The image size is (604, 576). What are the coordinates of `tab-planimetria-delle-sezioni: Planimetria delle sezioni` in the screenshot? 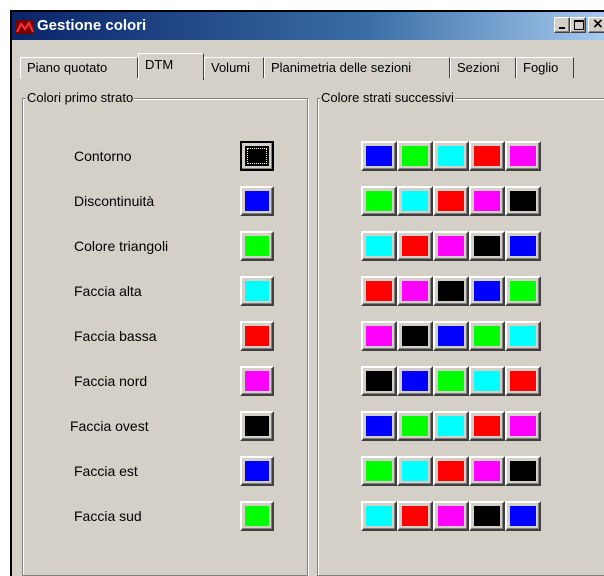 It's located at (357, 67).